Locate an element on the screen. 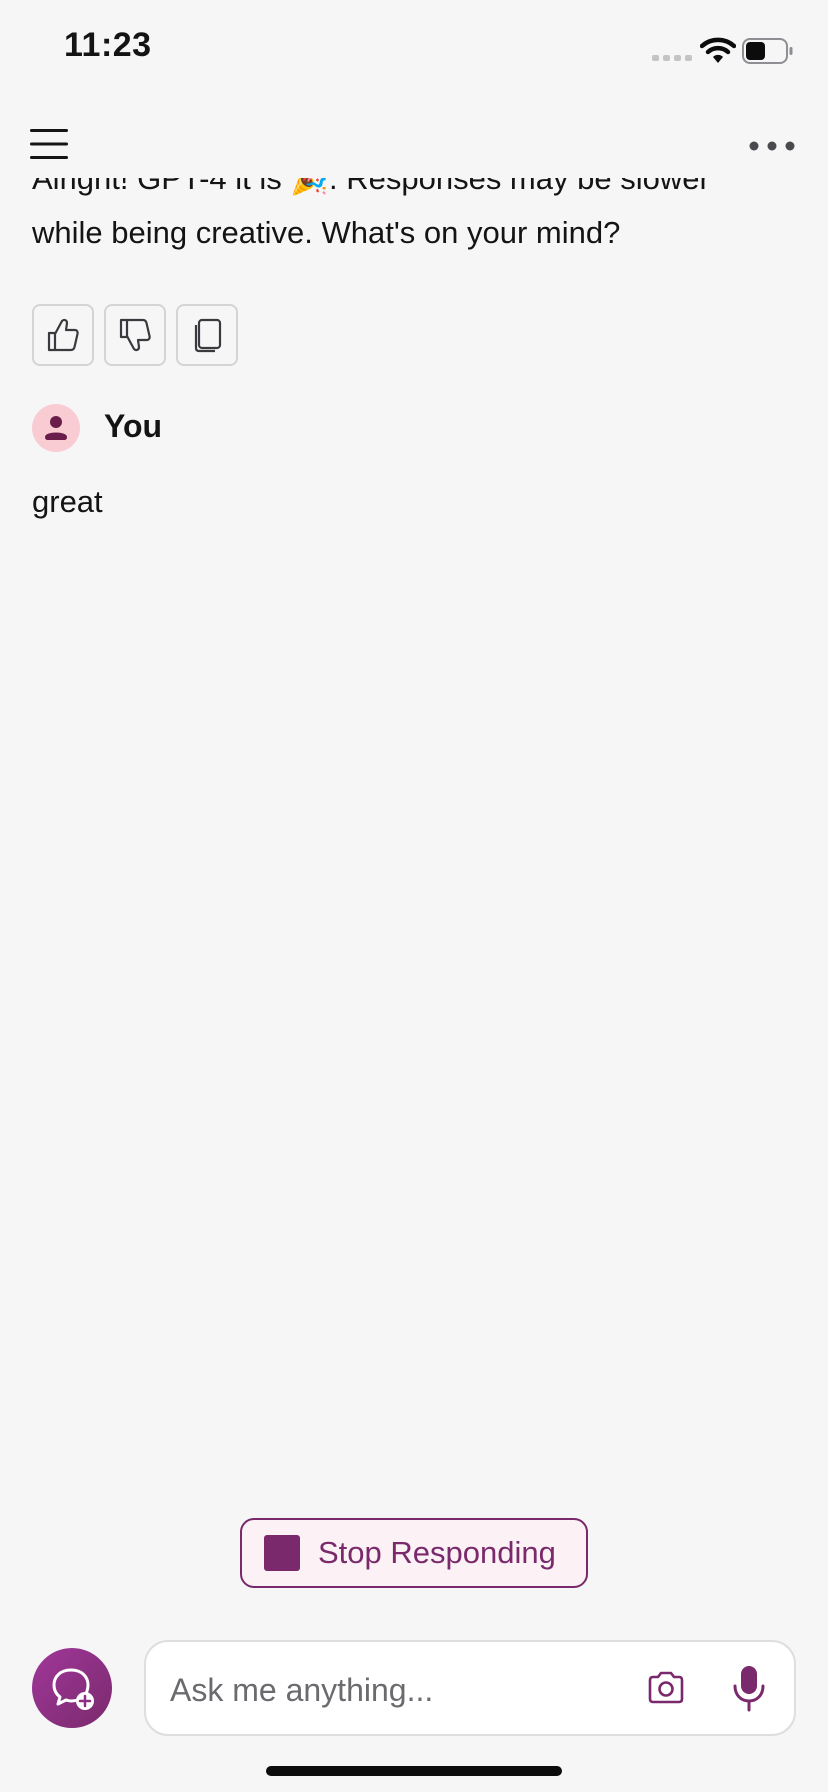 The height and width of the screenshot is (1792, 828). copy-button is located at coordinates (207, 335).